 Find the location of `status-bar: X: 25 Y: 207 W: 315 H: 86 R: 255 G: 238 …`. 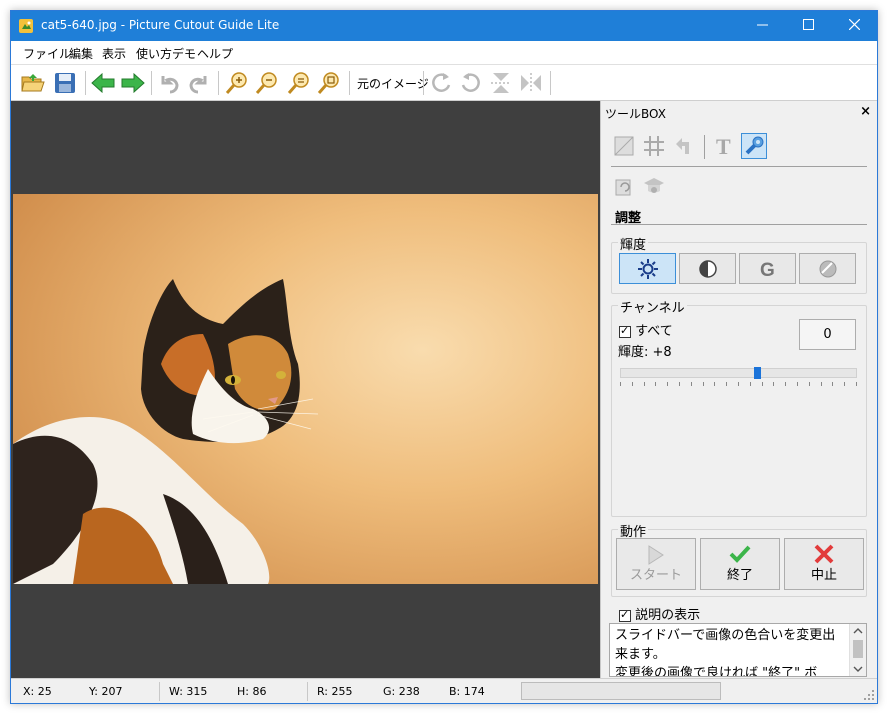

status-bar: X: 25 Y: 207 W: 315 H: 86 R: 255 G: 238 … is located at coordinates (444, 690).